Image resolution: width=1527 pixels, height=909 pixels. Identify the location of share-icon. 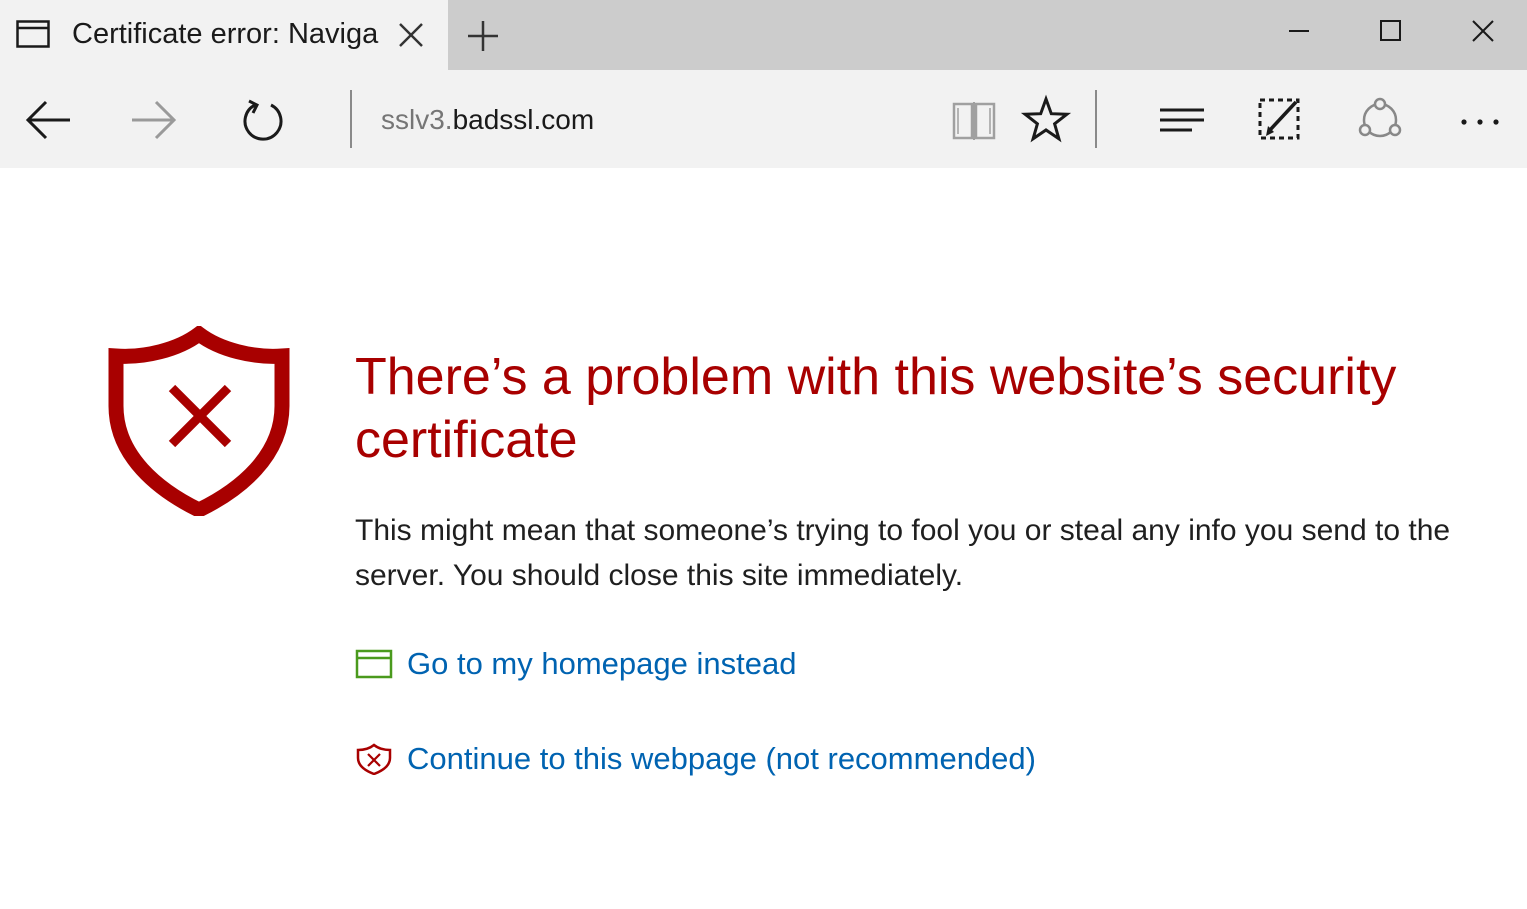
(1380, 120).